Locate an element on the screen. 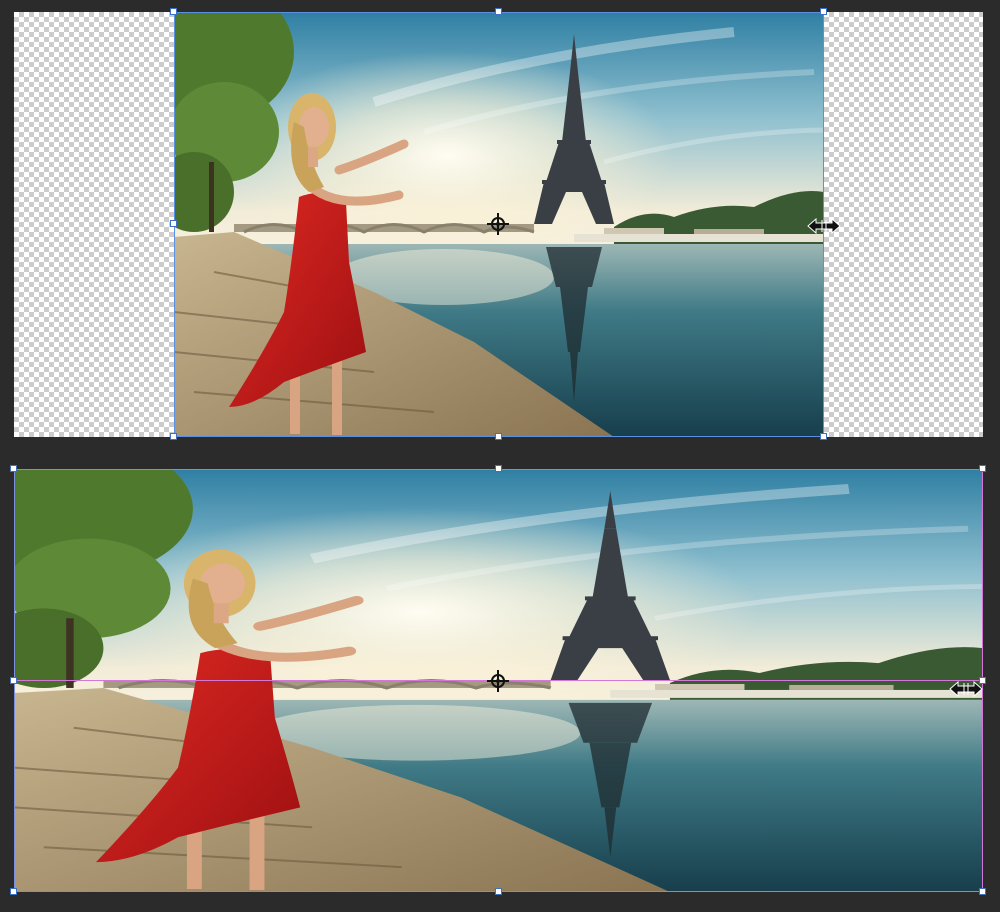 The height and width of the screenshot is (912, 1000). transparent-area-left is located at coordinates (94, 224).